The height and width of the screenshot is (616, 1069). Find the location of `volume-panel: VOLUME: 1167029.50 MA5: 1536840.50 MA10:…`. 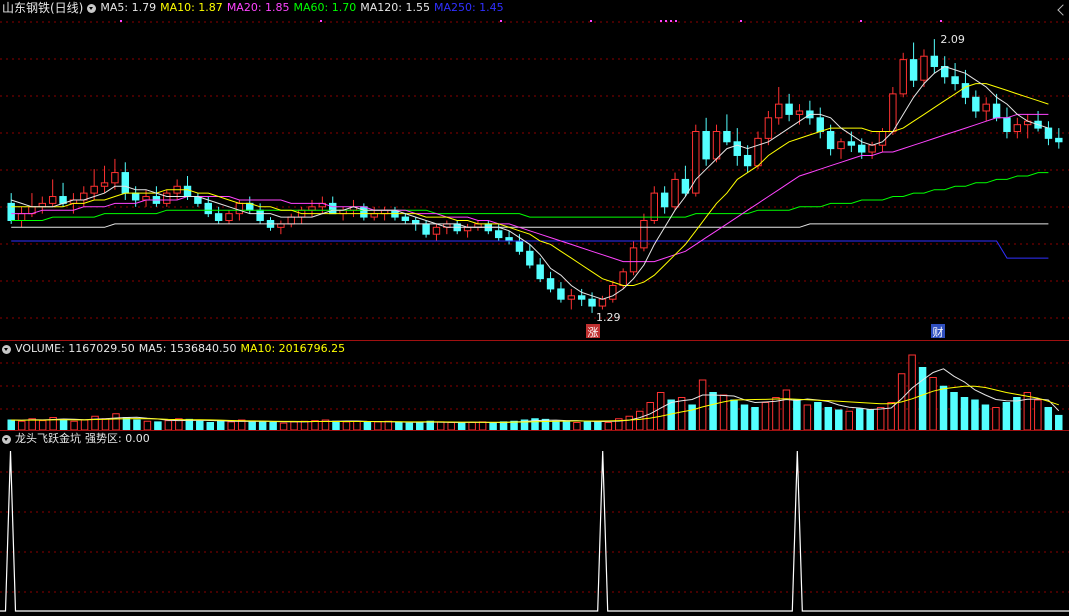

volume-panel: VOLUME: 1167029.50 MA5: 1536840.50 MA10:… is located at coordinates (534, 385).